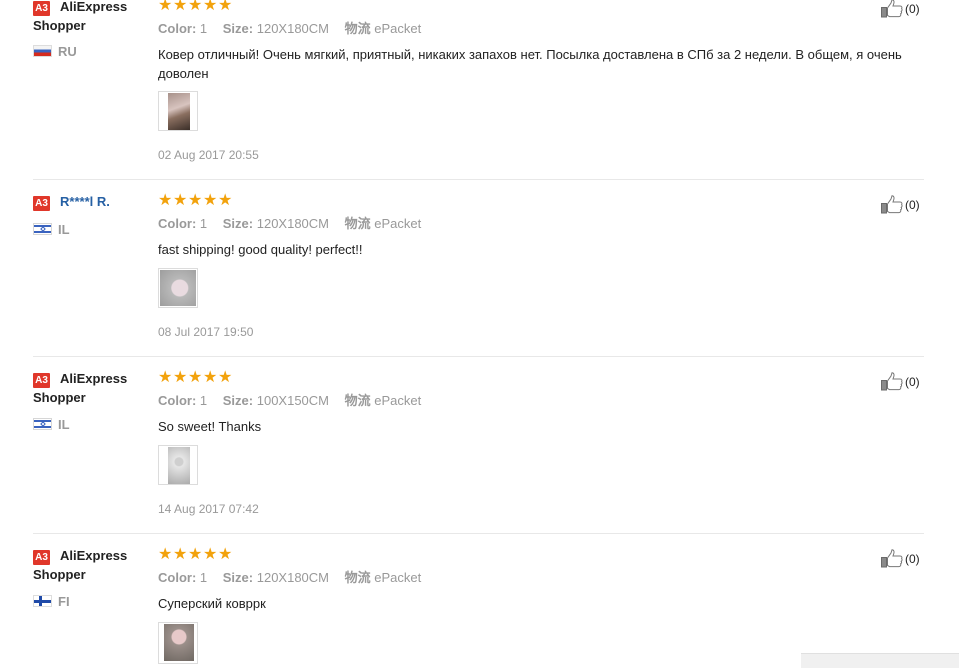 The width and height of the screenshot is (959, 668). What do you see at coordinates (208, 155) in the screenshot?
I see `review-date: 02 Aug 2017 20:55` at bounding box center [208, 155].